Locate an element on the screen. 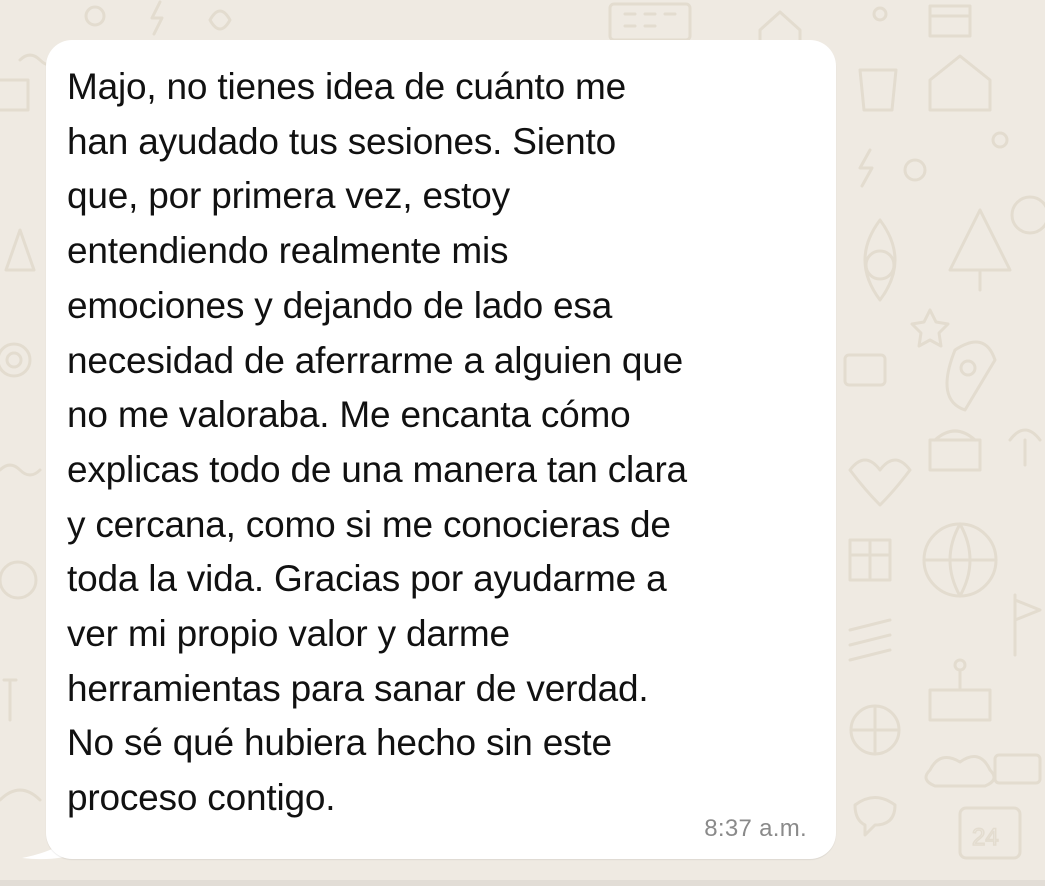 The height and width of the screenshot is (886, 1045). bottom-divider is located at coordinates (522, 883).